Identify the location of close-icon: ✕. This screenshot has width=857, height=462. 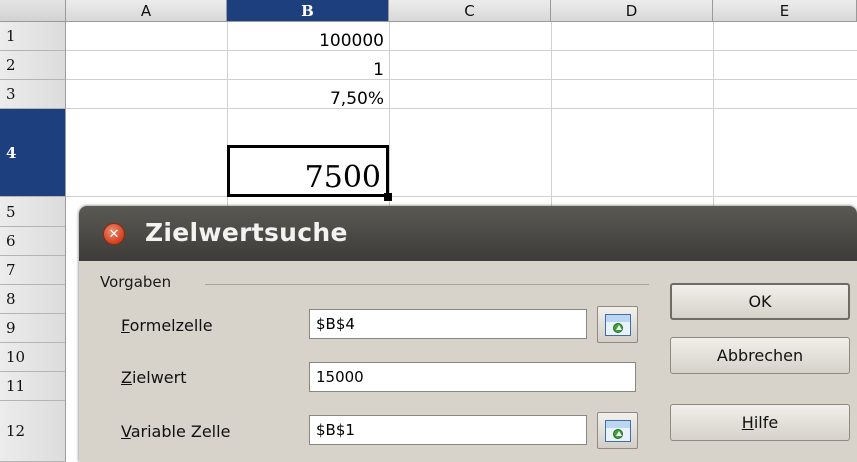
(114, 234).